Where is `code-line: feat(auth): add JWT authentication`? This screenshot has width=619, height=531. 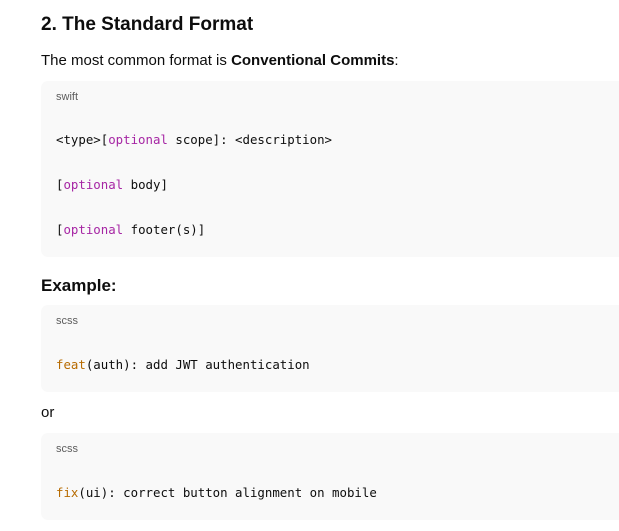 code-line: feat(auth): add JWT authentication is located at coordinates (183, 364).